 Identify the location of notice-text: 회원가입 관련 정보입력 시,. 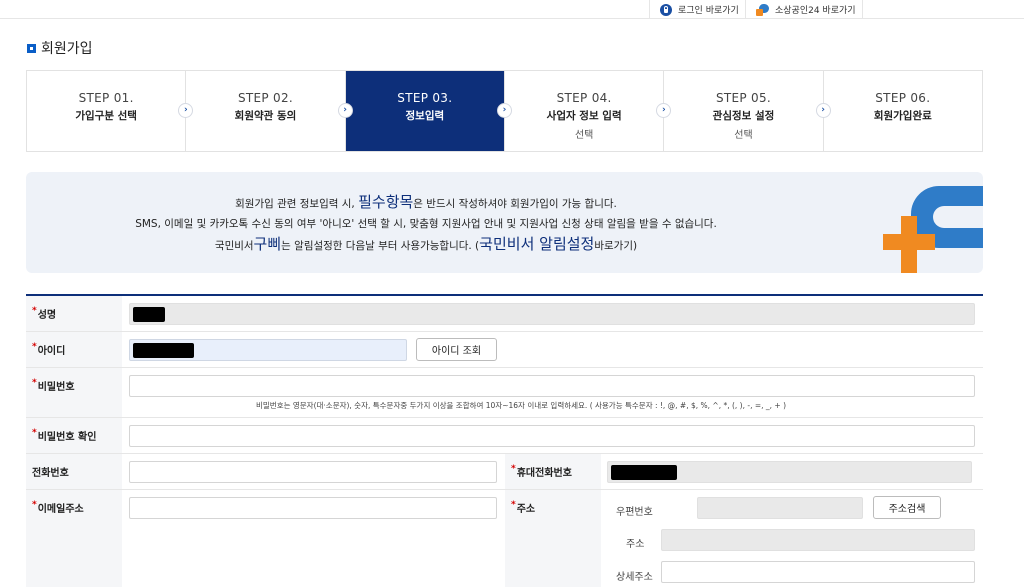
(295, 204).